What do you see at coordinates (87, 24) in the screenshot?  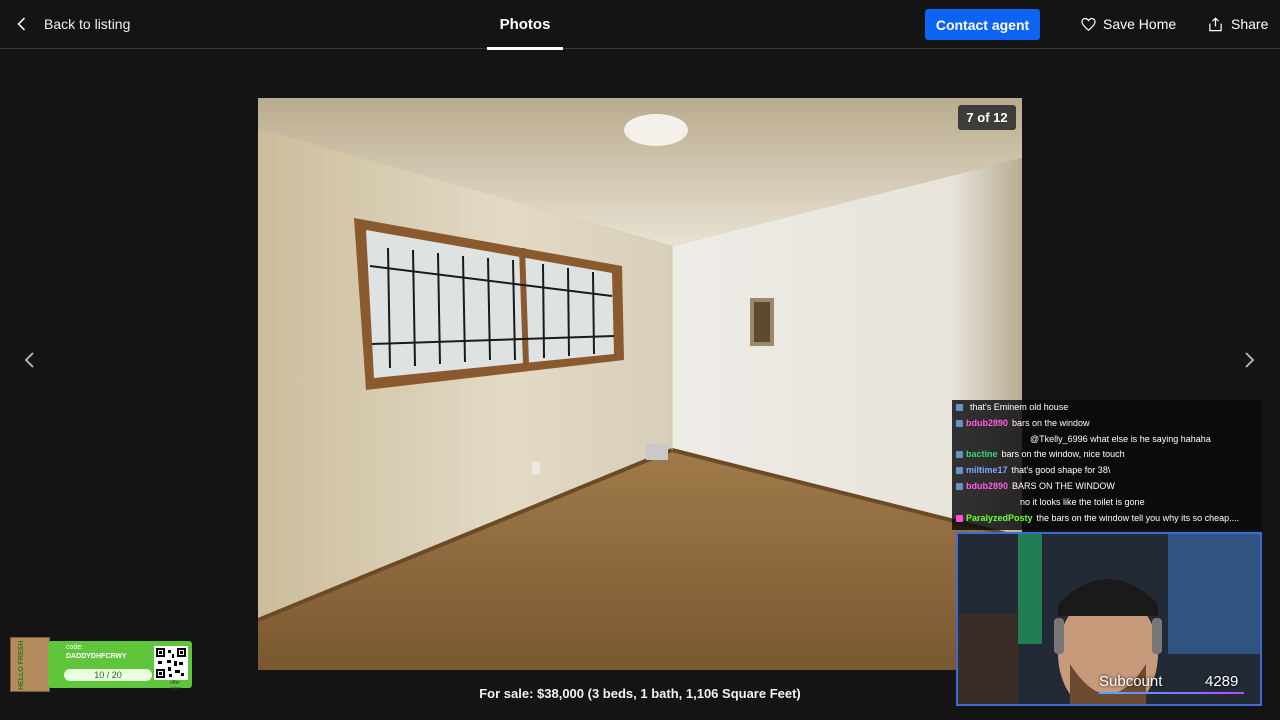 I see `back-label: Back to listing` at bounding box center [87, 24].